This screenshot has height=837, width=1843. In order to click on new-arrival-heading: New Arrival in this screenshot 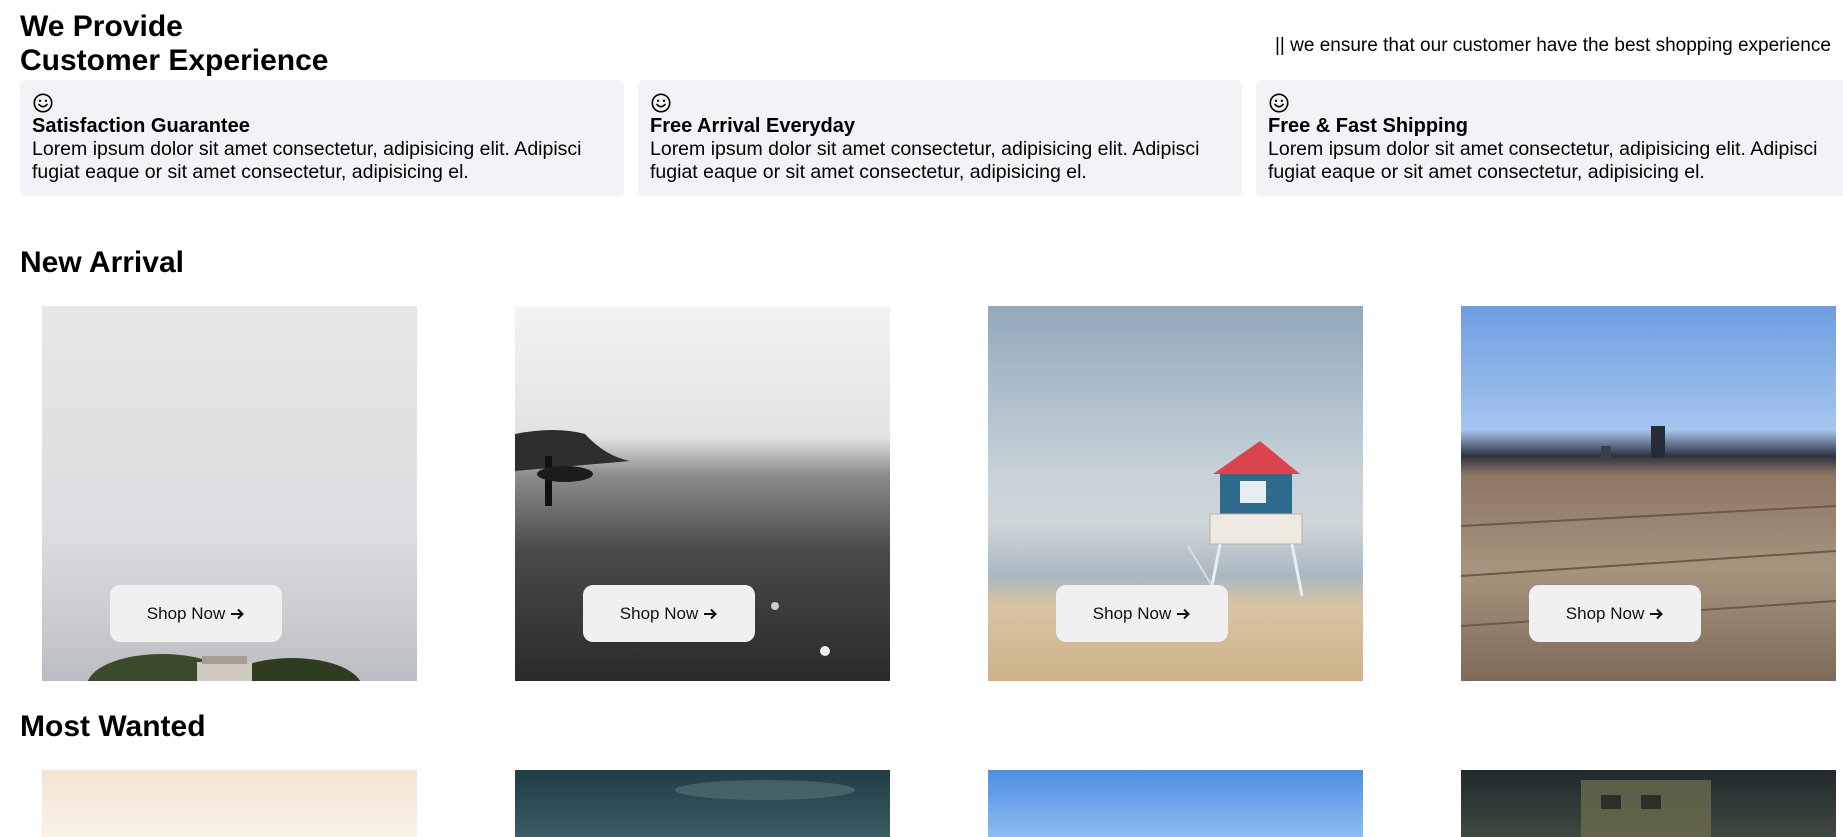, I will do `click(102, 262)`.